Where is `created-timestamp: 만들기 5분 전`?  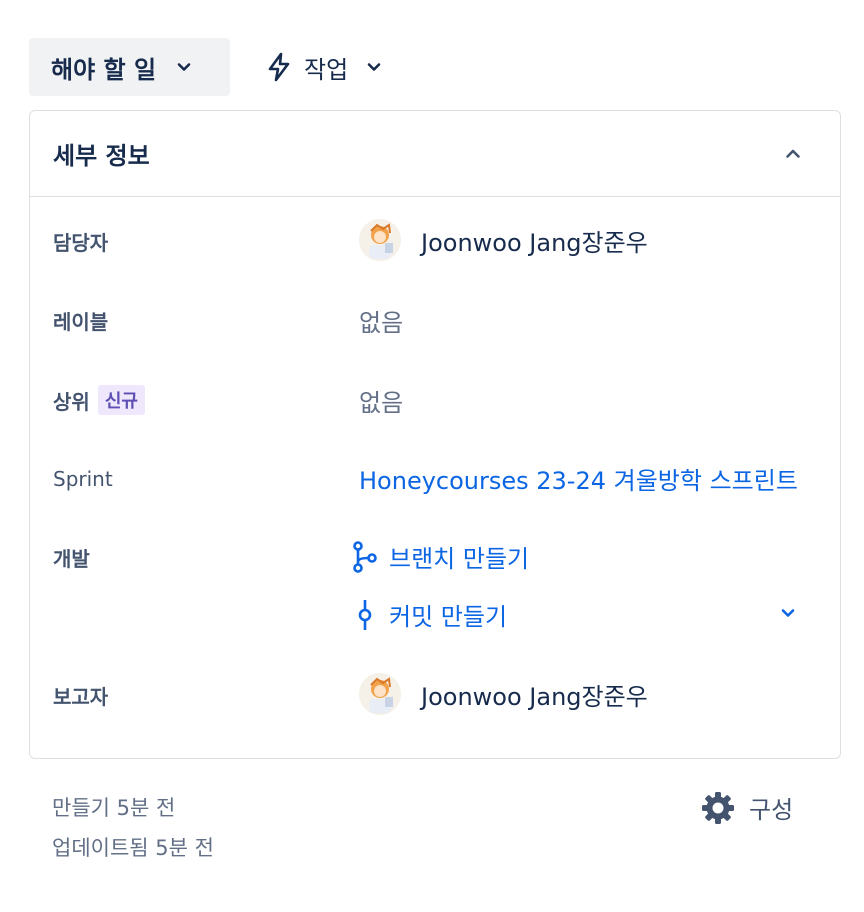
created-timestamp: 만들기 5분 전 is located at coordinates (114, 808).